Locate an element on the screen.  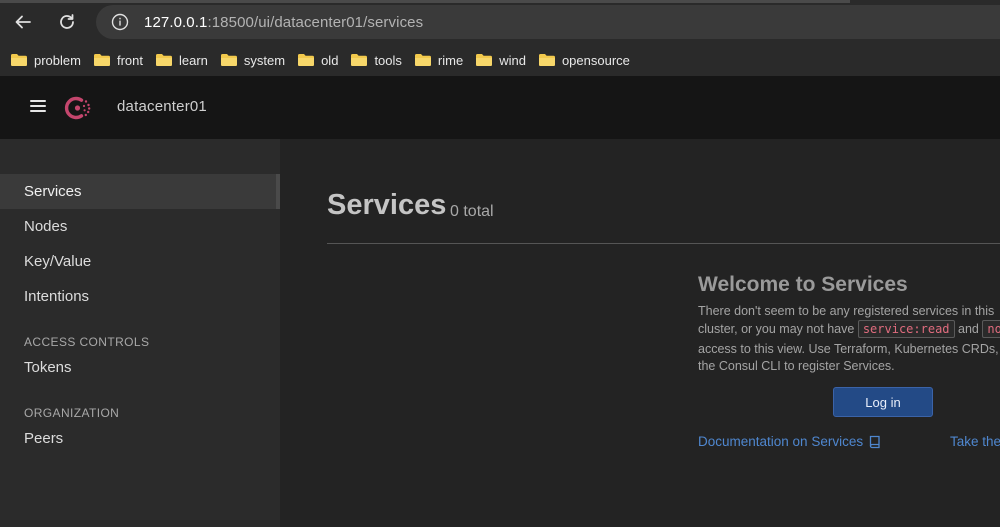
bookmark-front: front is located at coordinates (121, 60).